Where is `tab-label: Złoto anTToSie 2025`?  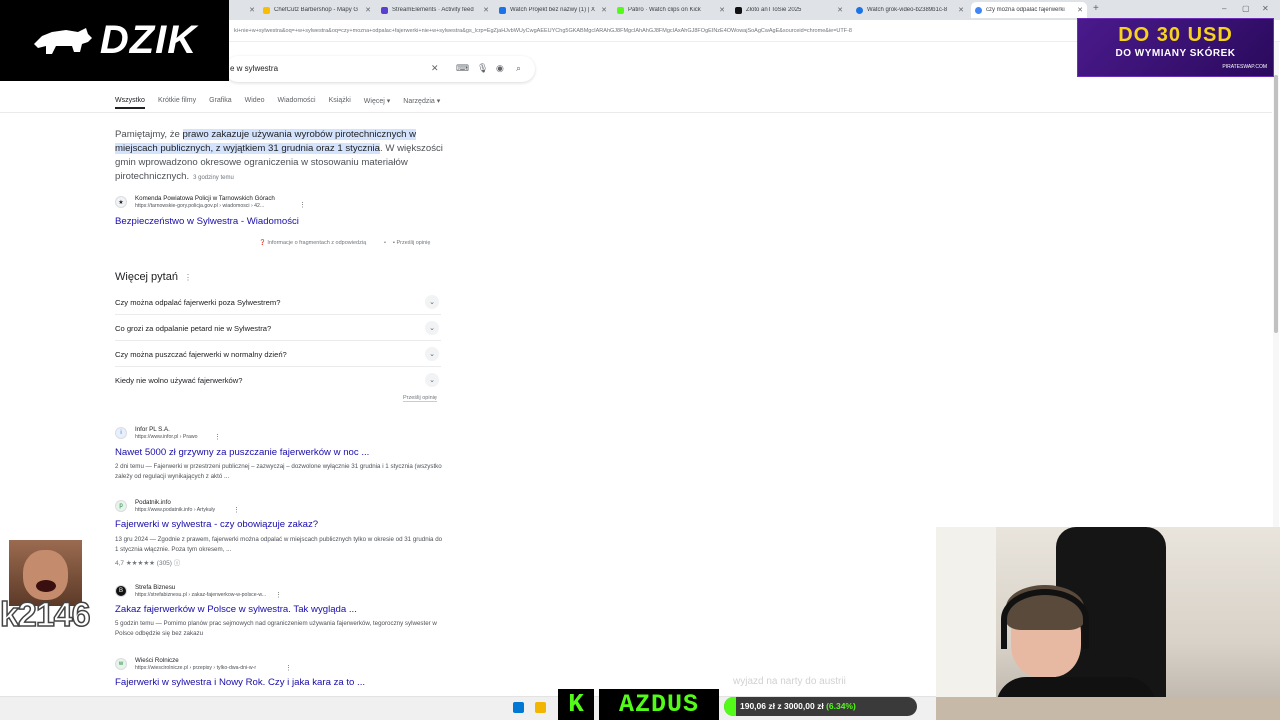 tab-label: Złoto anTToSie 2025 is located at coordinates (774, 10).